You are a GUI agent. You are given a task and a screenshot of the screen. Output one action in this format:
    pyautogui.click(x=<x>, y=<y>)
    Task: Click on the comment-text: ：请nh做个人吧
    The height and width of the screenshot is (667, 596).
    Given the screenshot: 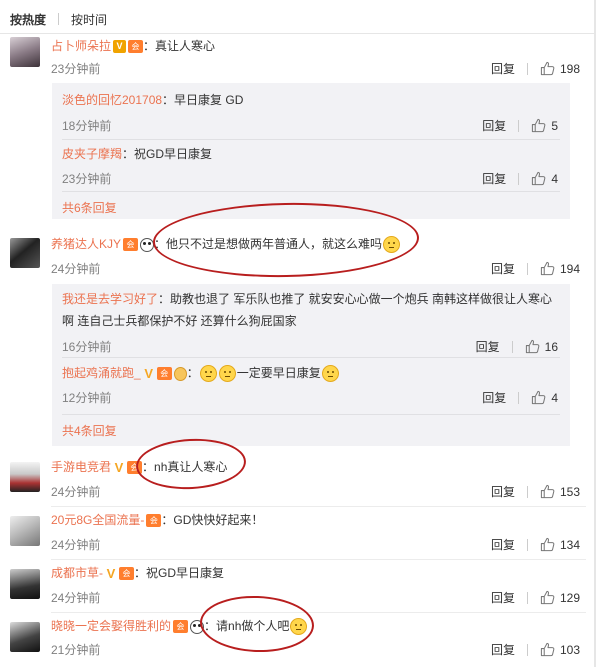 What is the action you would take?
    pyautogui.click(x=247, y=626)
    